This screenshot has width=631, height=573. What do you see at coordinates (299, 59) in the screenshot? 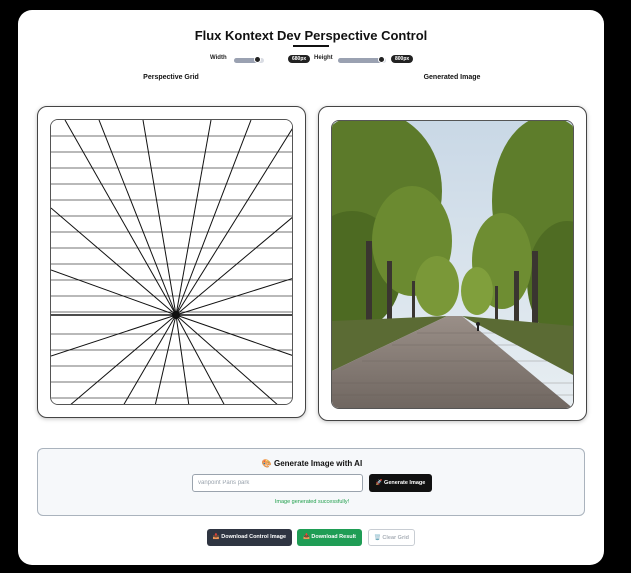
I see `width-value-badge: 680px` at bounding box center [299, 59].